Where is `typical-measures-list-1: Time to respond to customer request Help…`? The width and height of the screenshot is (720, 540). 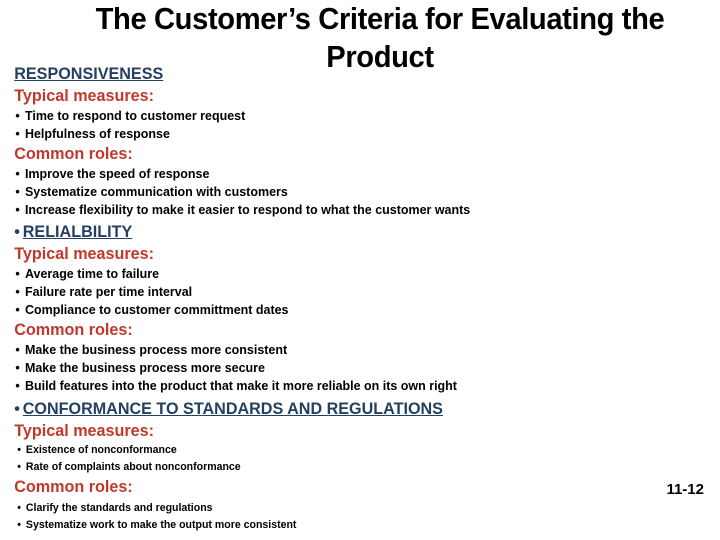 typical-measures-list-1: Time to respond to customer request Help… is located at coordinates (360, 125).